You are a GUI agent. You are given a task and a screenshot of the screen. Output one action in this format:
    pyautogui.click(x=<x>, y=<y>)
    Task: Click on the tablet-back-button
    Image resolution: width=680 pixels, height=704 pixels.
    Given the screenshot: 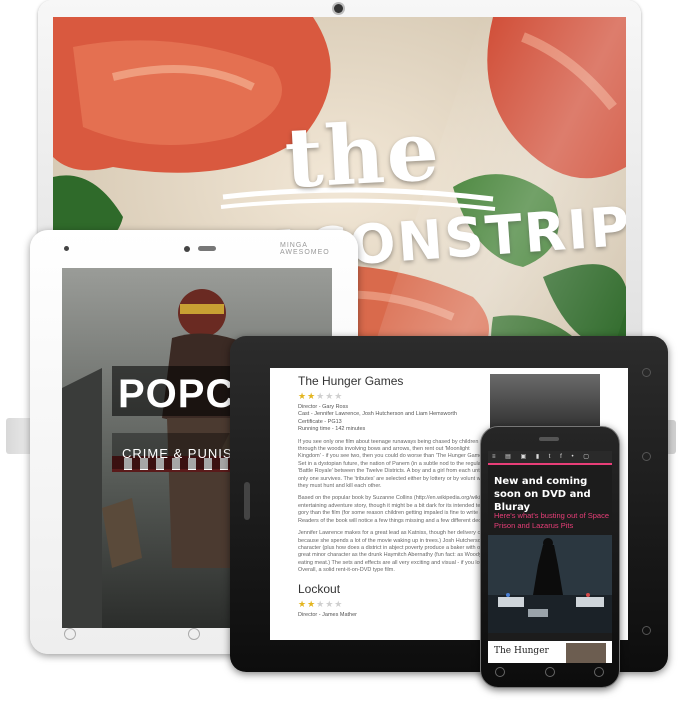 What is the action you would take?
    pyautogui.click(x=194, y=634)
    